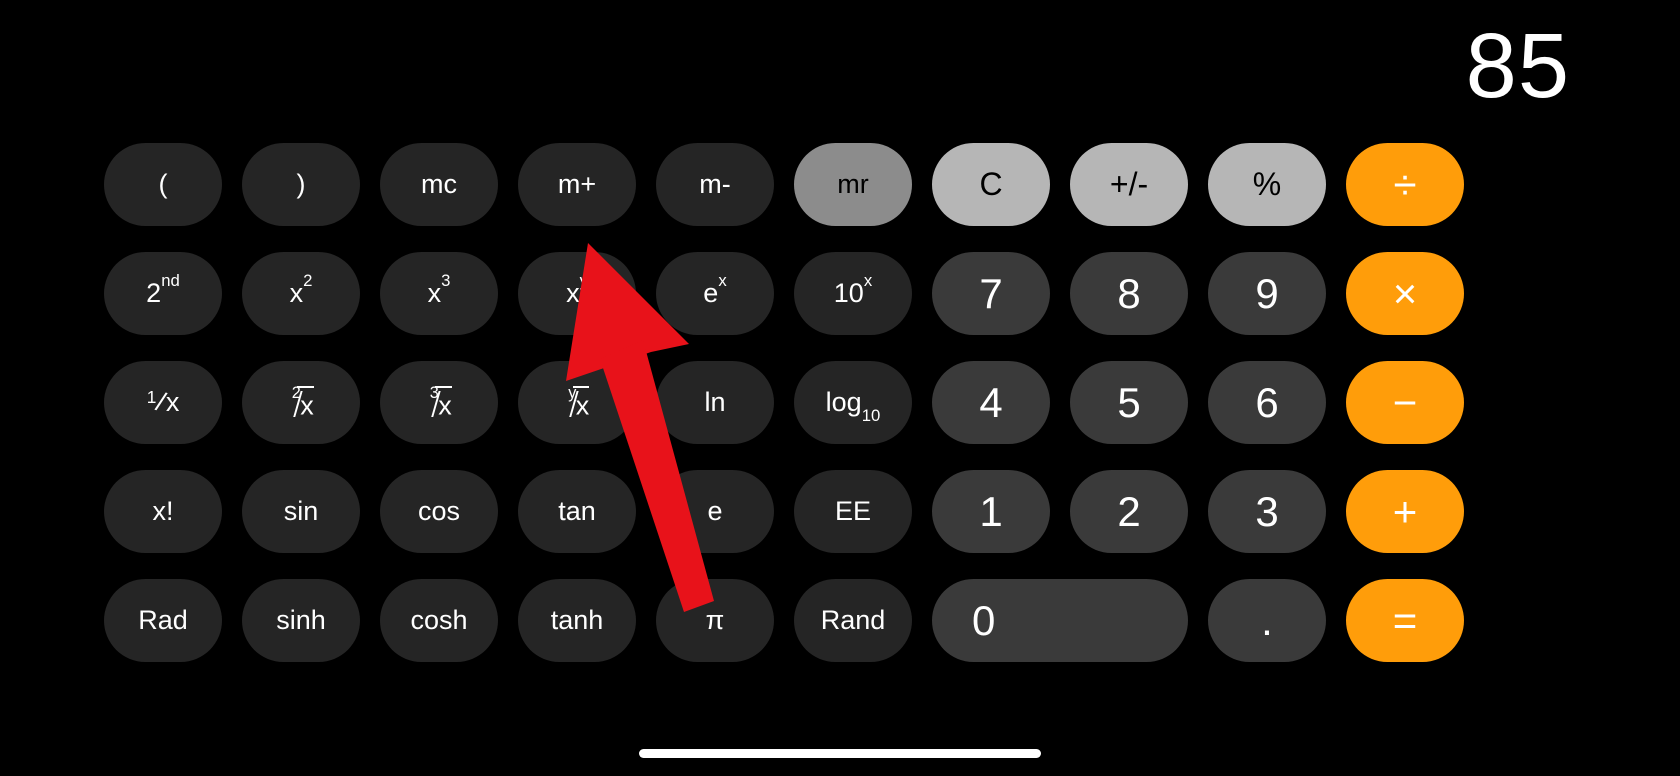 The height and width of the screenshot is (776, 1680). I want to click on key-cube-root: 3x, so click(439, 402).